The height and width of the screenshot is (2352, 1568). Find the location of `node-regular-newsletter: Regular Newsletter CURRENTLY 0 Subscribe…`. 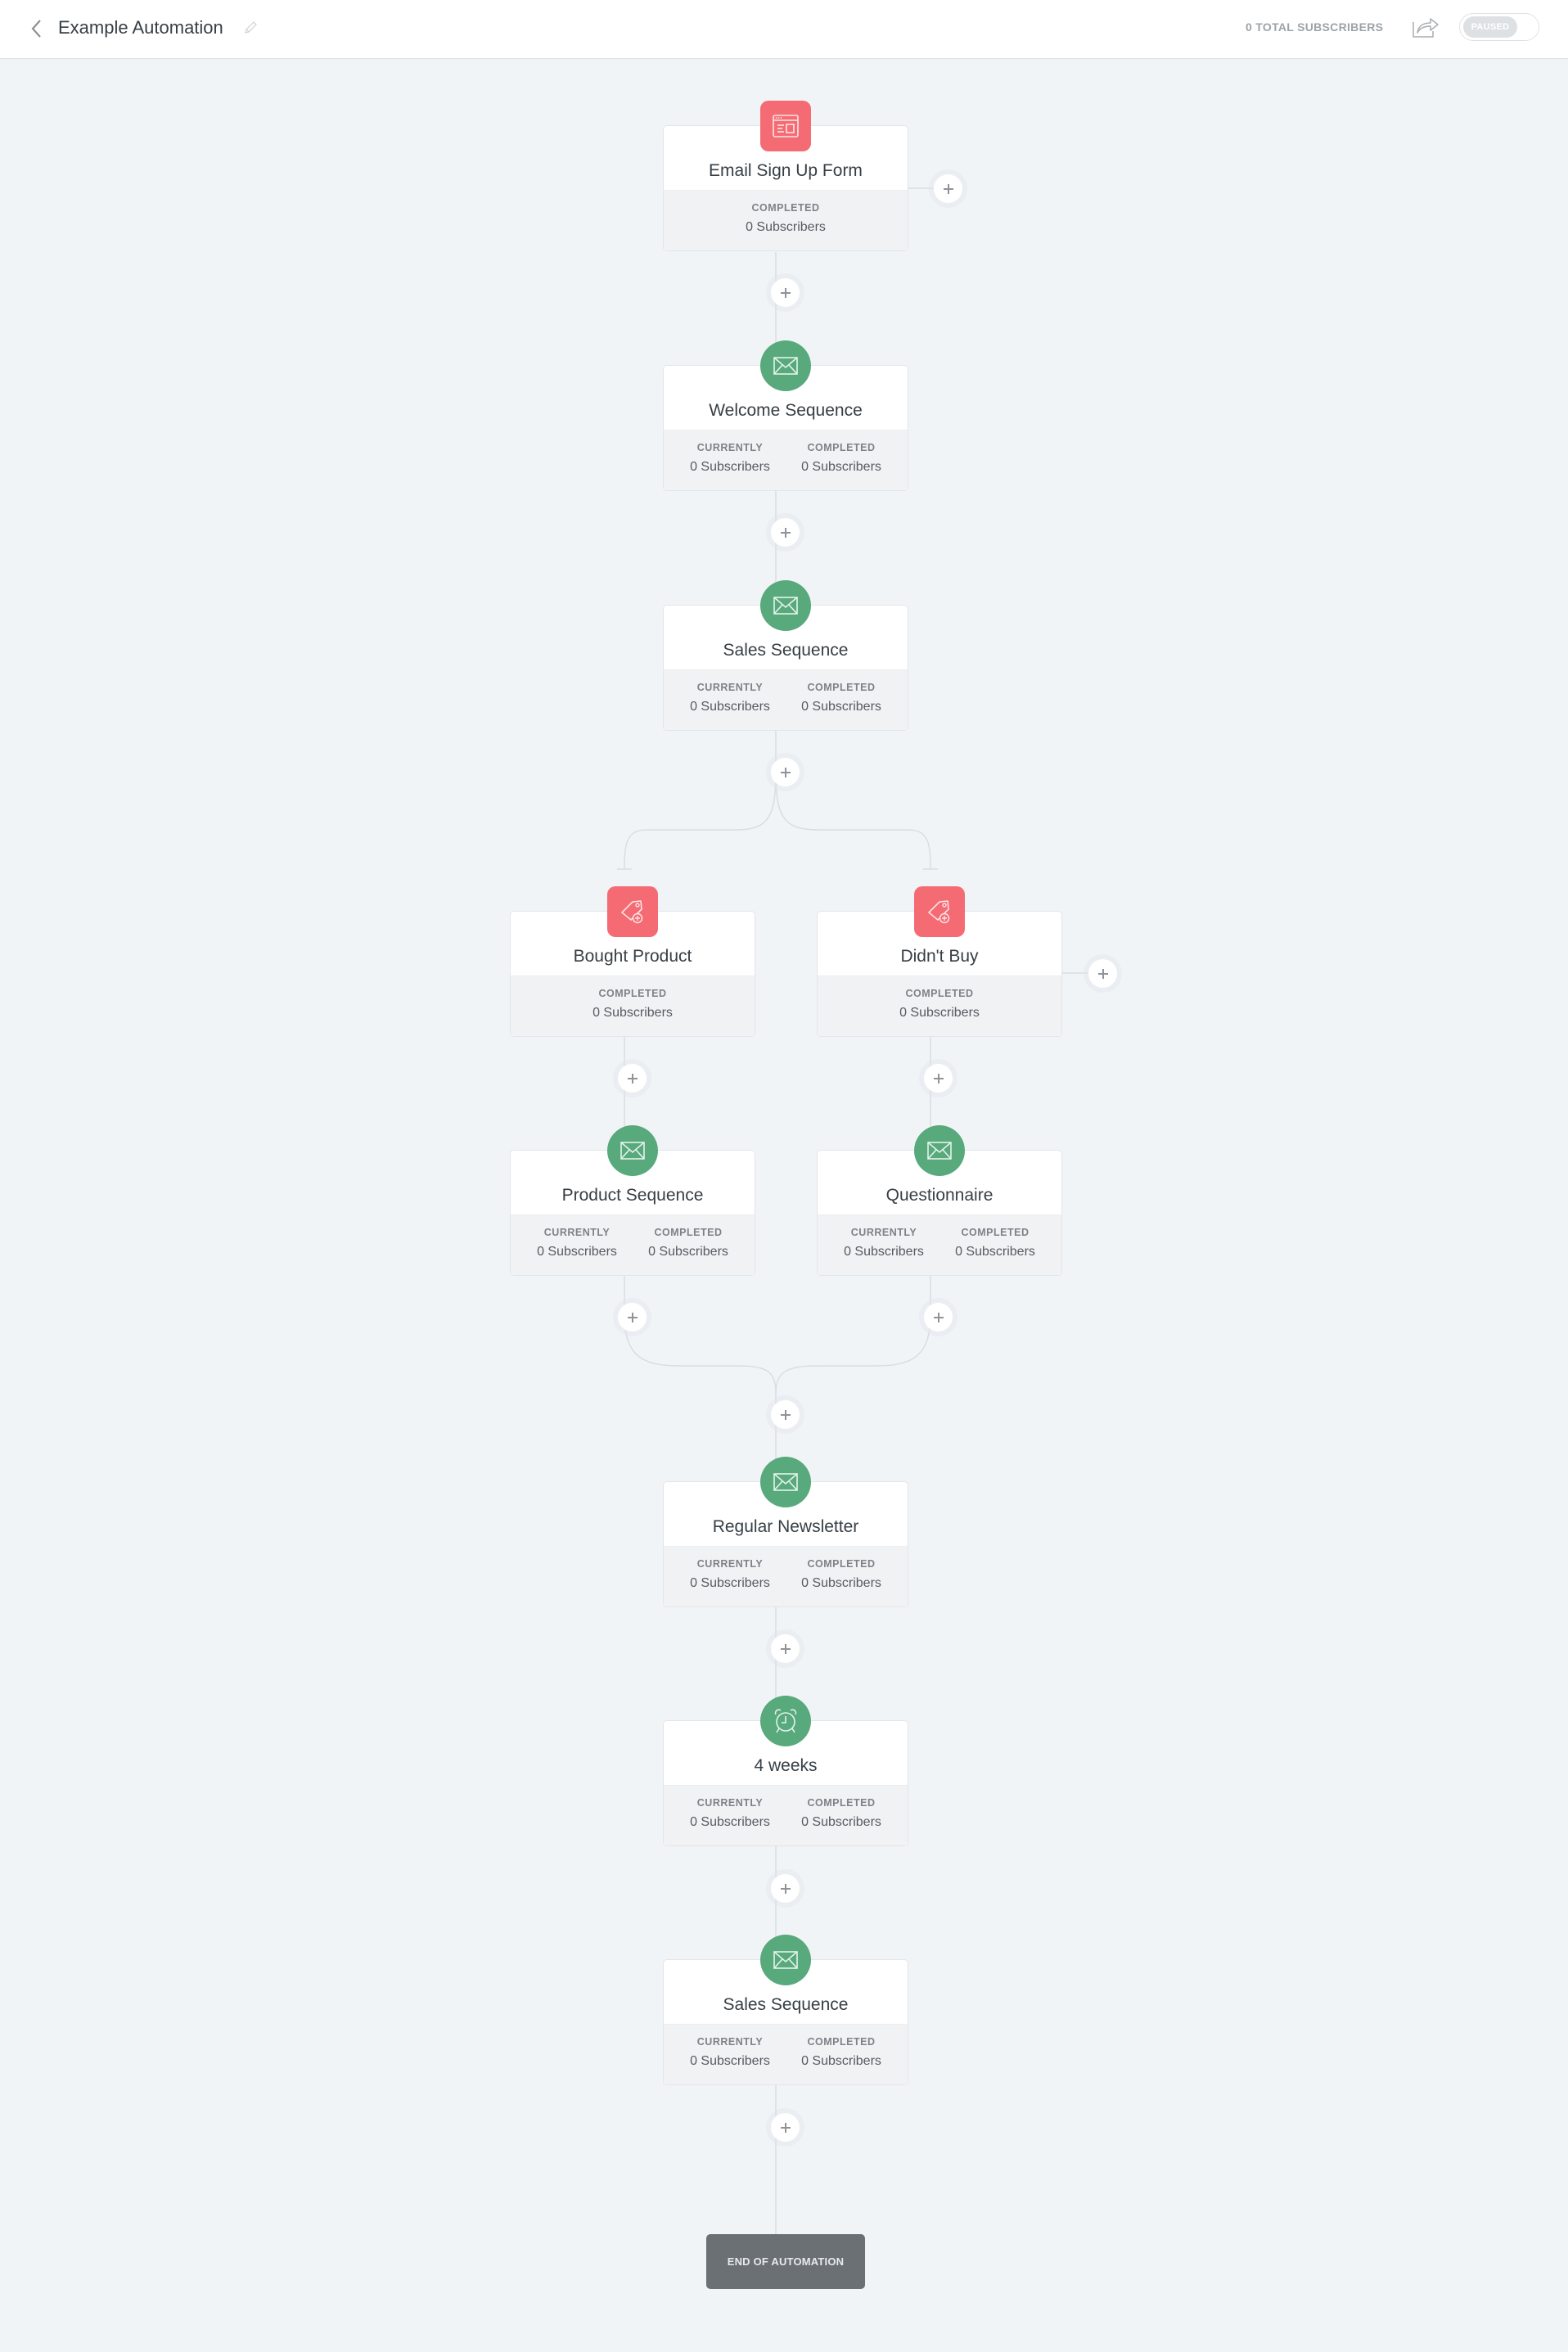

node-regular-newsletter: Regular Newsletter CURRENTLY 0 Subscribe… is located at coordinates (785, 1532).